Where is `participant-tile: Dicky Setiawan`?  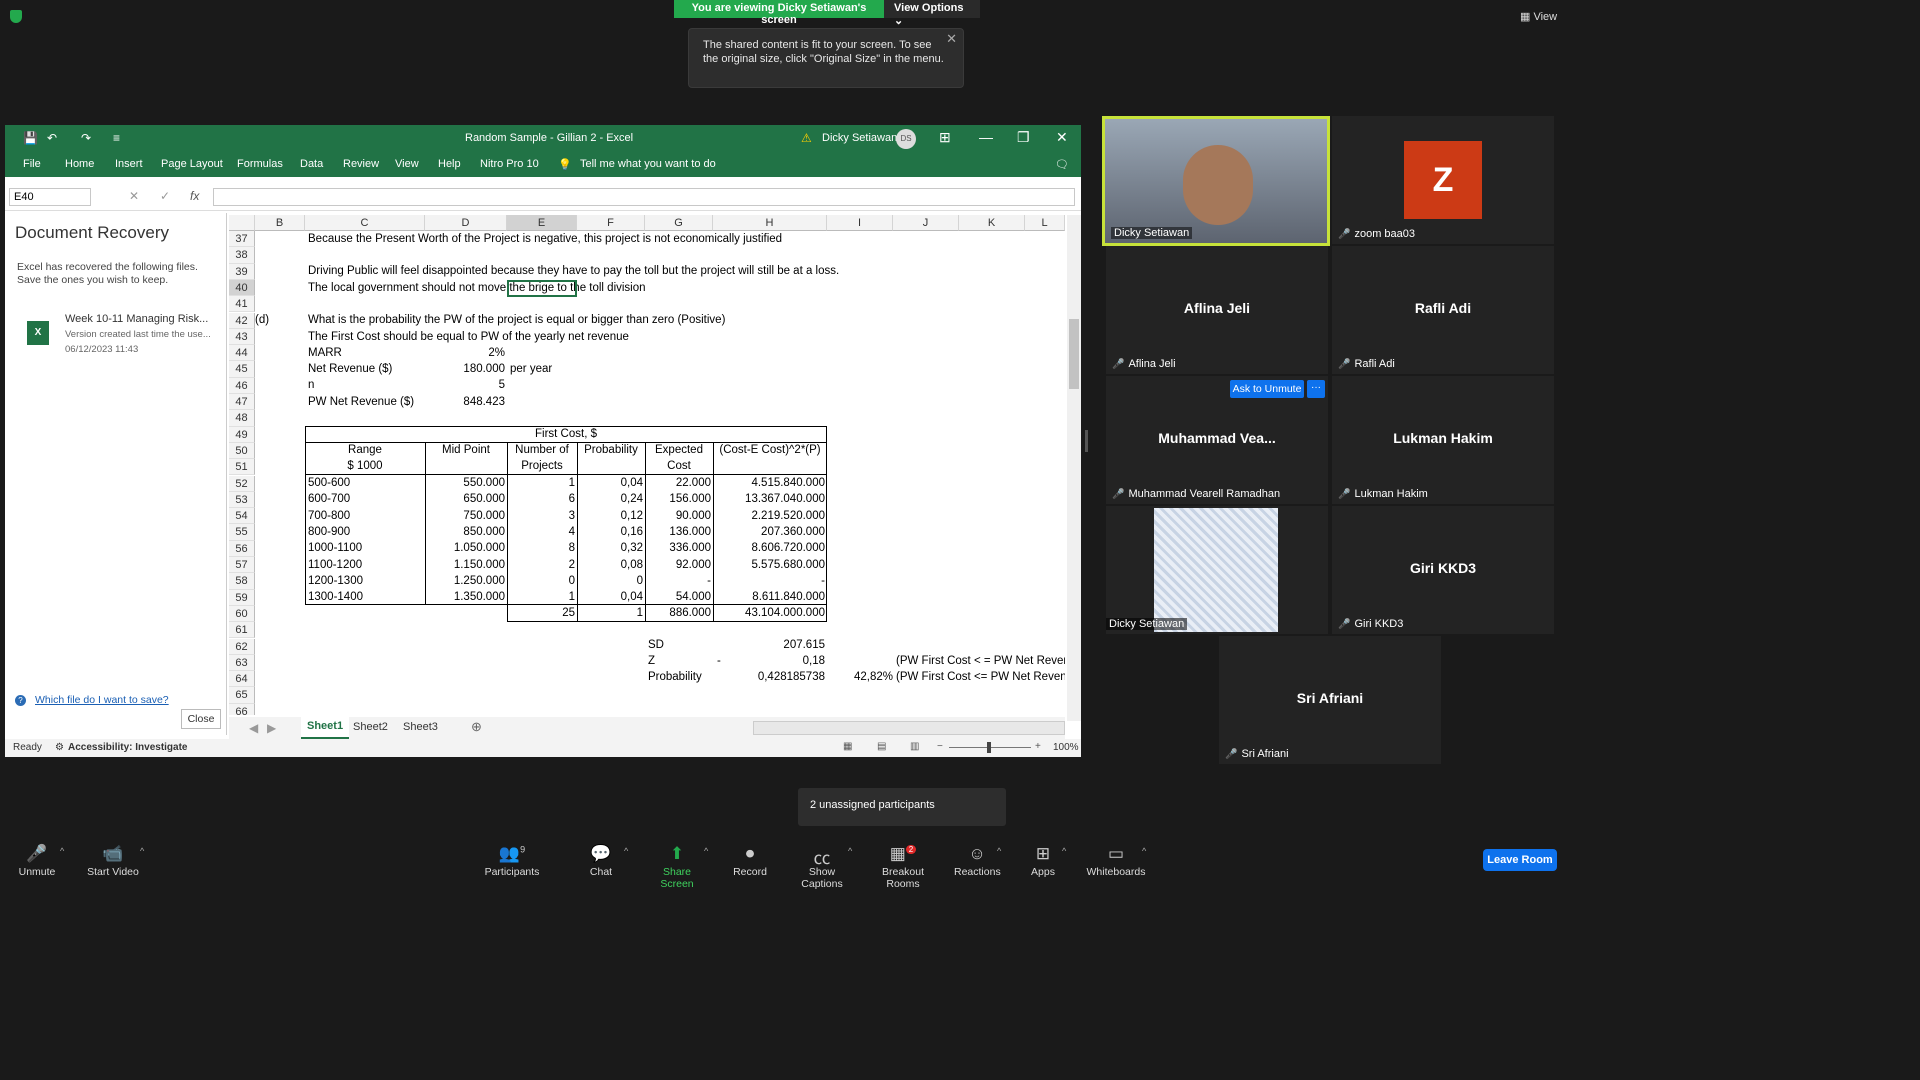
participant-tile: Dicky Setiawan is located at coordinates (1217, 570).